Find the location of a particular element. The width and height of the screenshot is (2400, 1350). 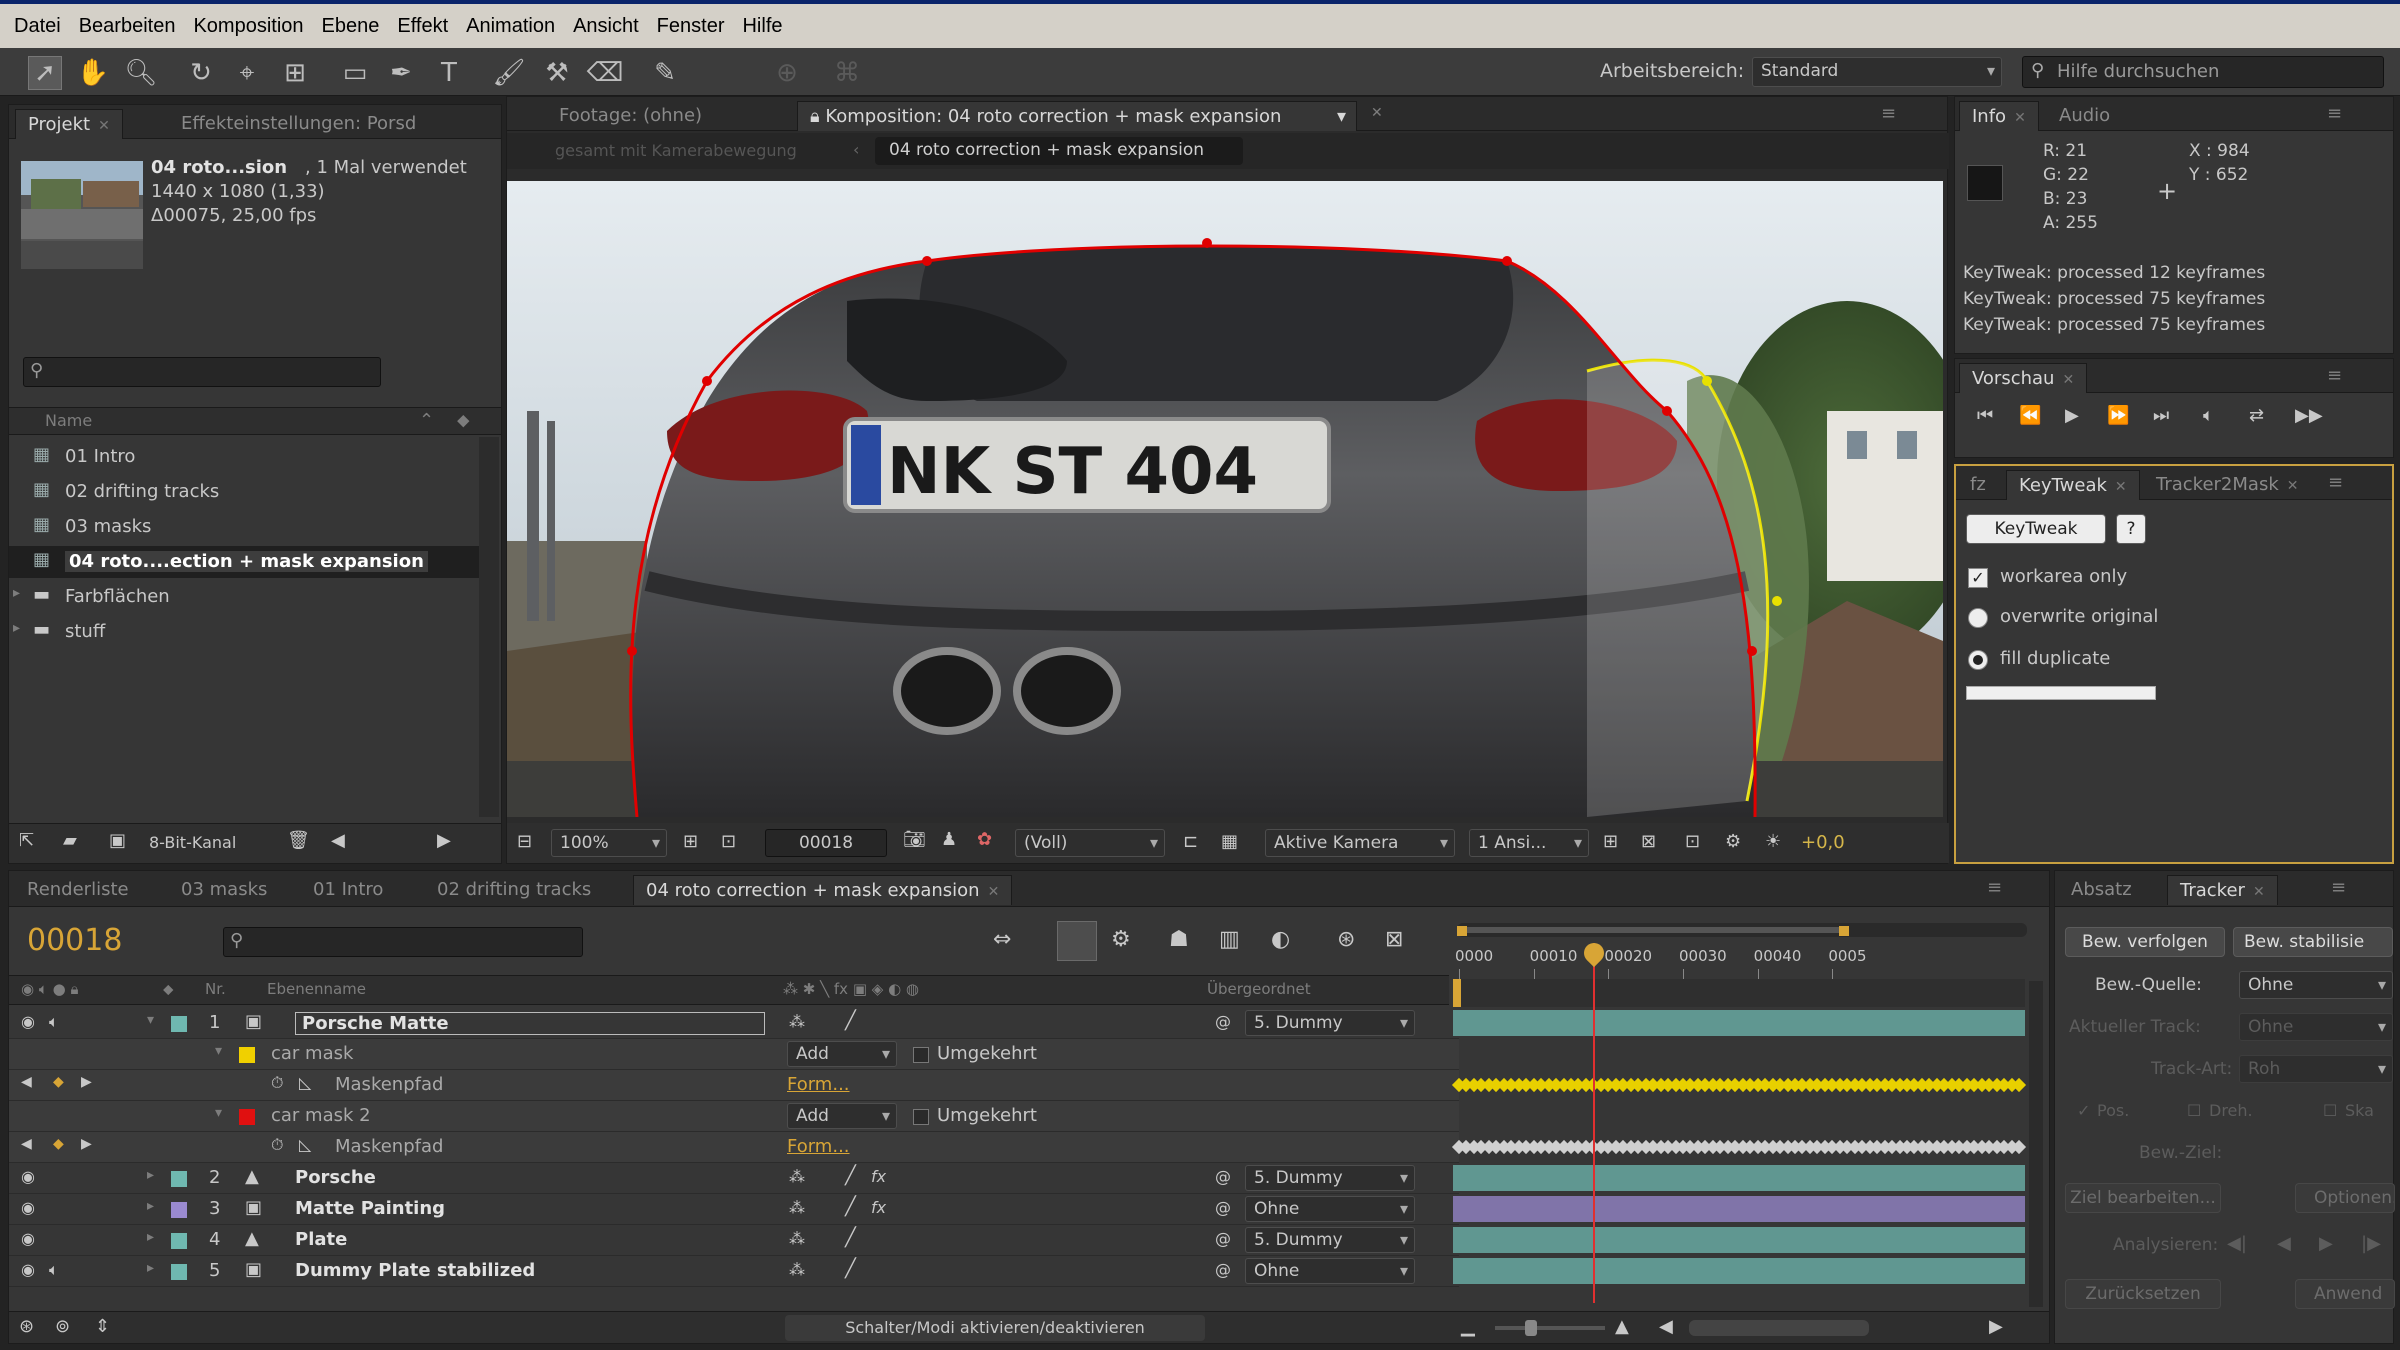

shy-switch-icon: ⁂ is located at coordinates (797, 1269).